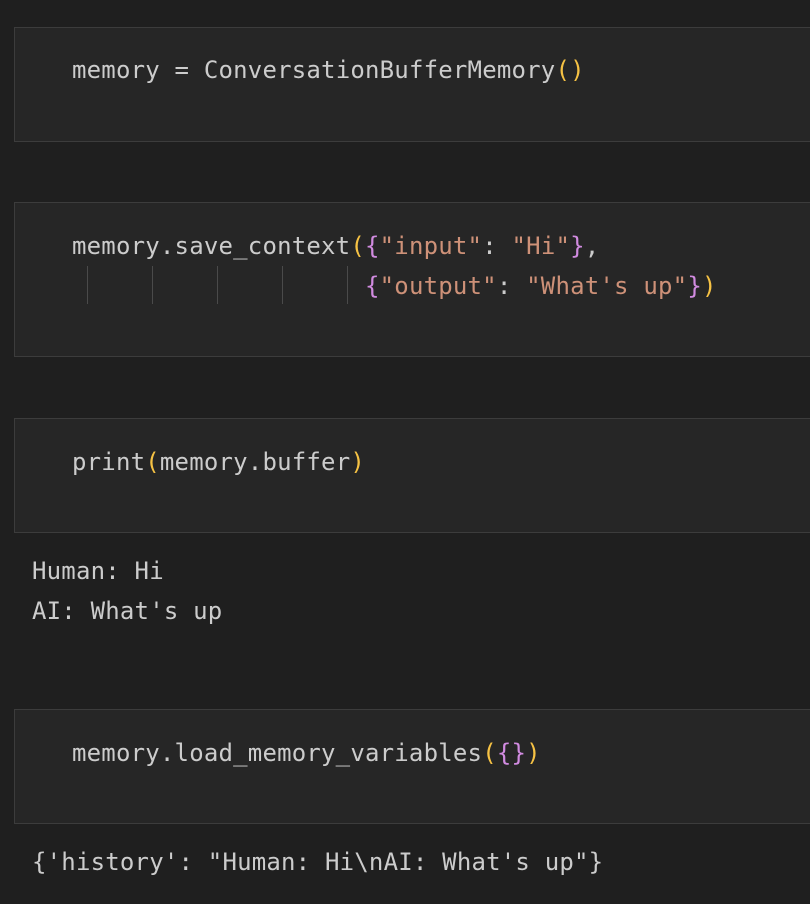 This screenshot has height=904, width=810. I want to click on code-token: "input", so click(431, 246).